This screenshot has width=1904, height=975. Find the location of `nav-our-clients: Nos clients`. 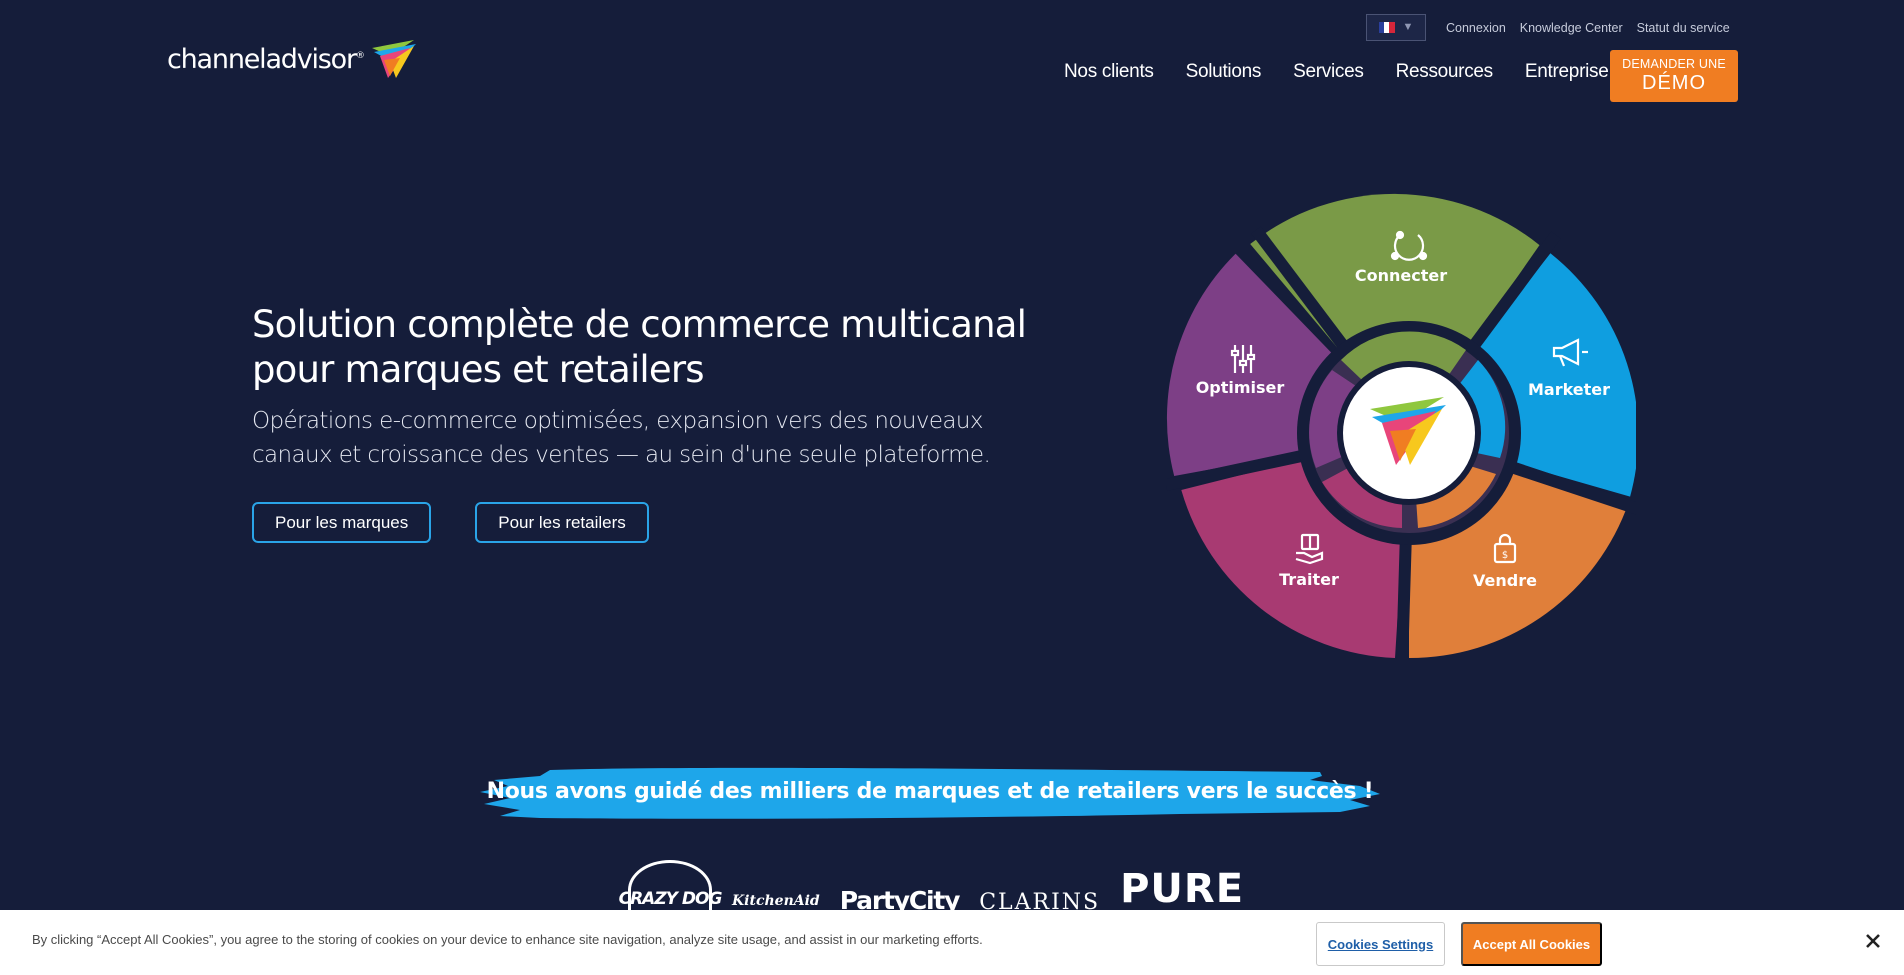

nav-our-clients: Nos clients is located at coordinates (1109, 72).